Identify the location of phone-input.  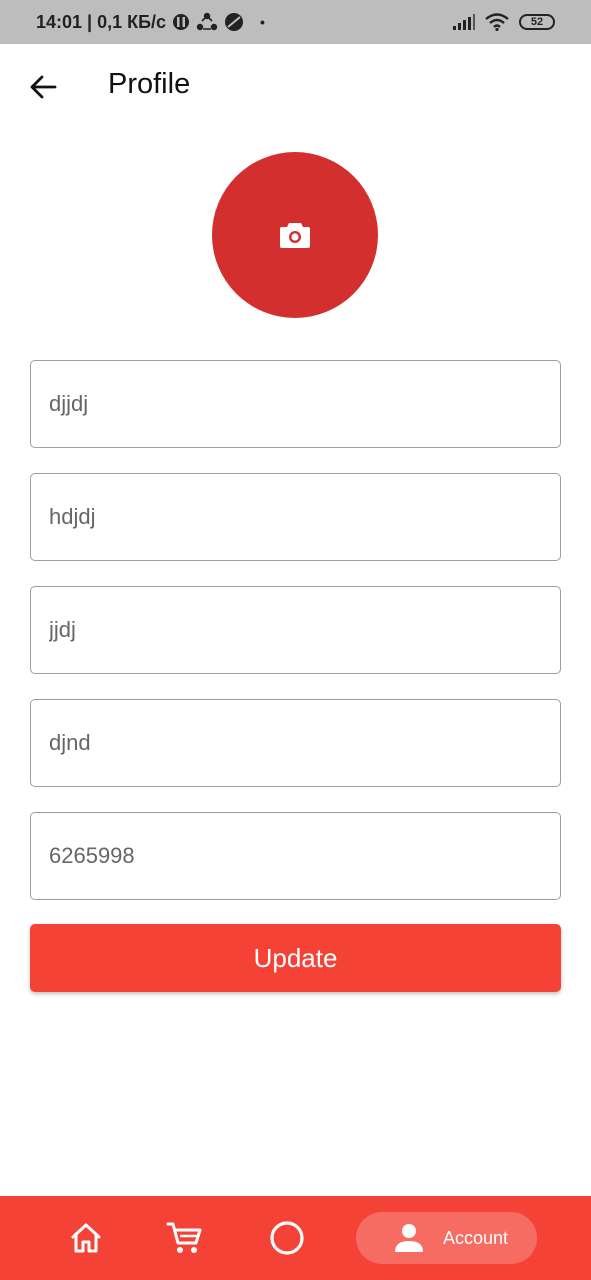
(295, 856).